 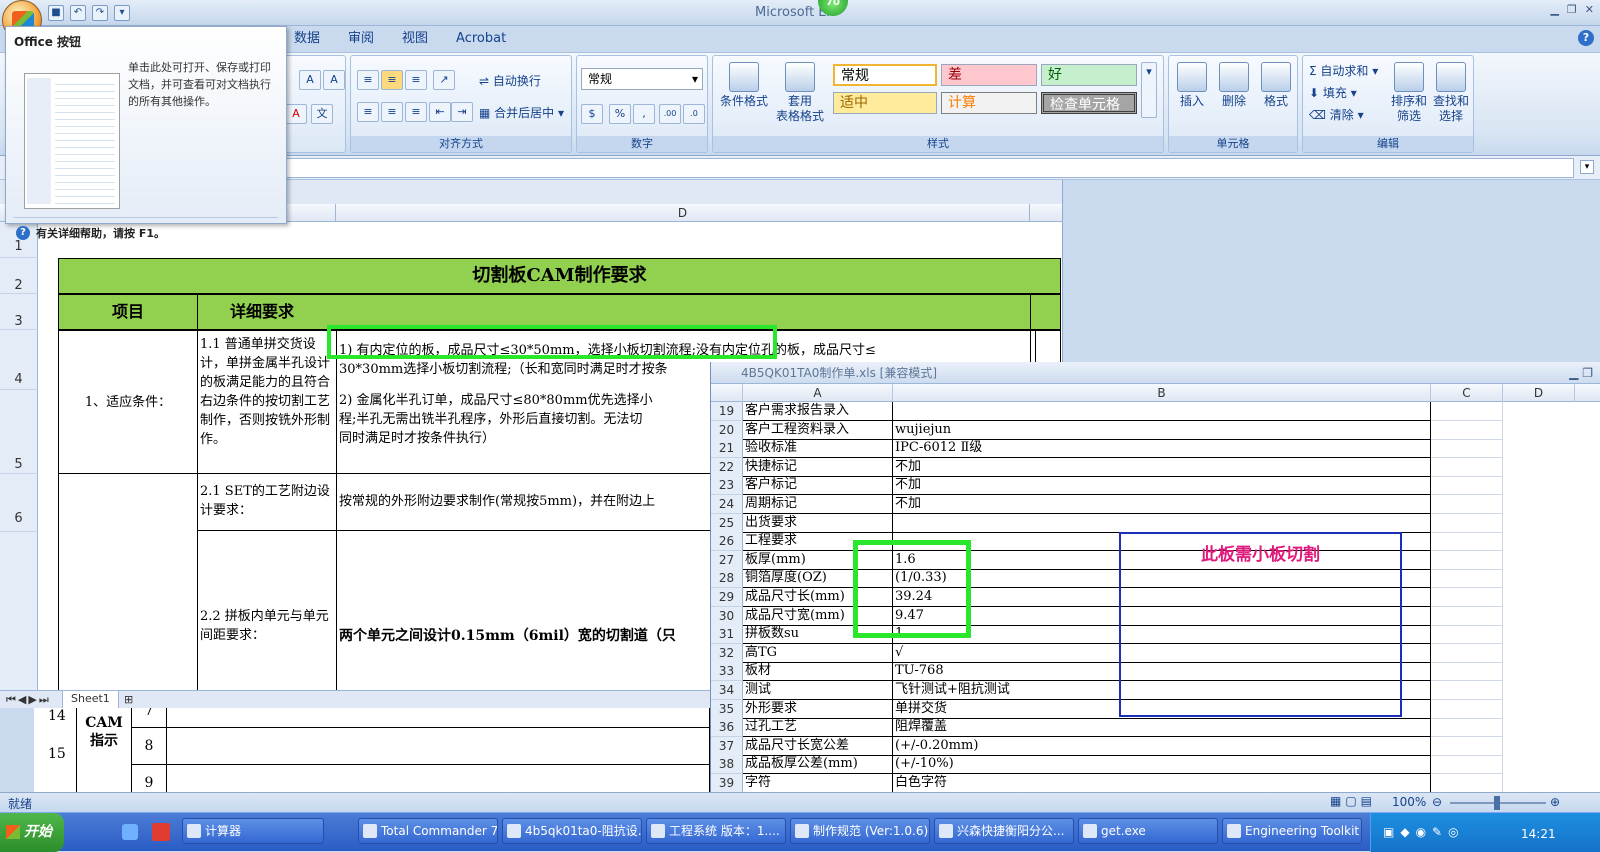 I want to click on row-header-4: 4, so click(x=19, y=360).